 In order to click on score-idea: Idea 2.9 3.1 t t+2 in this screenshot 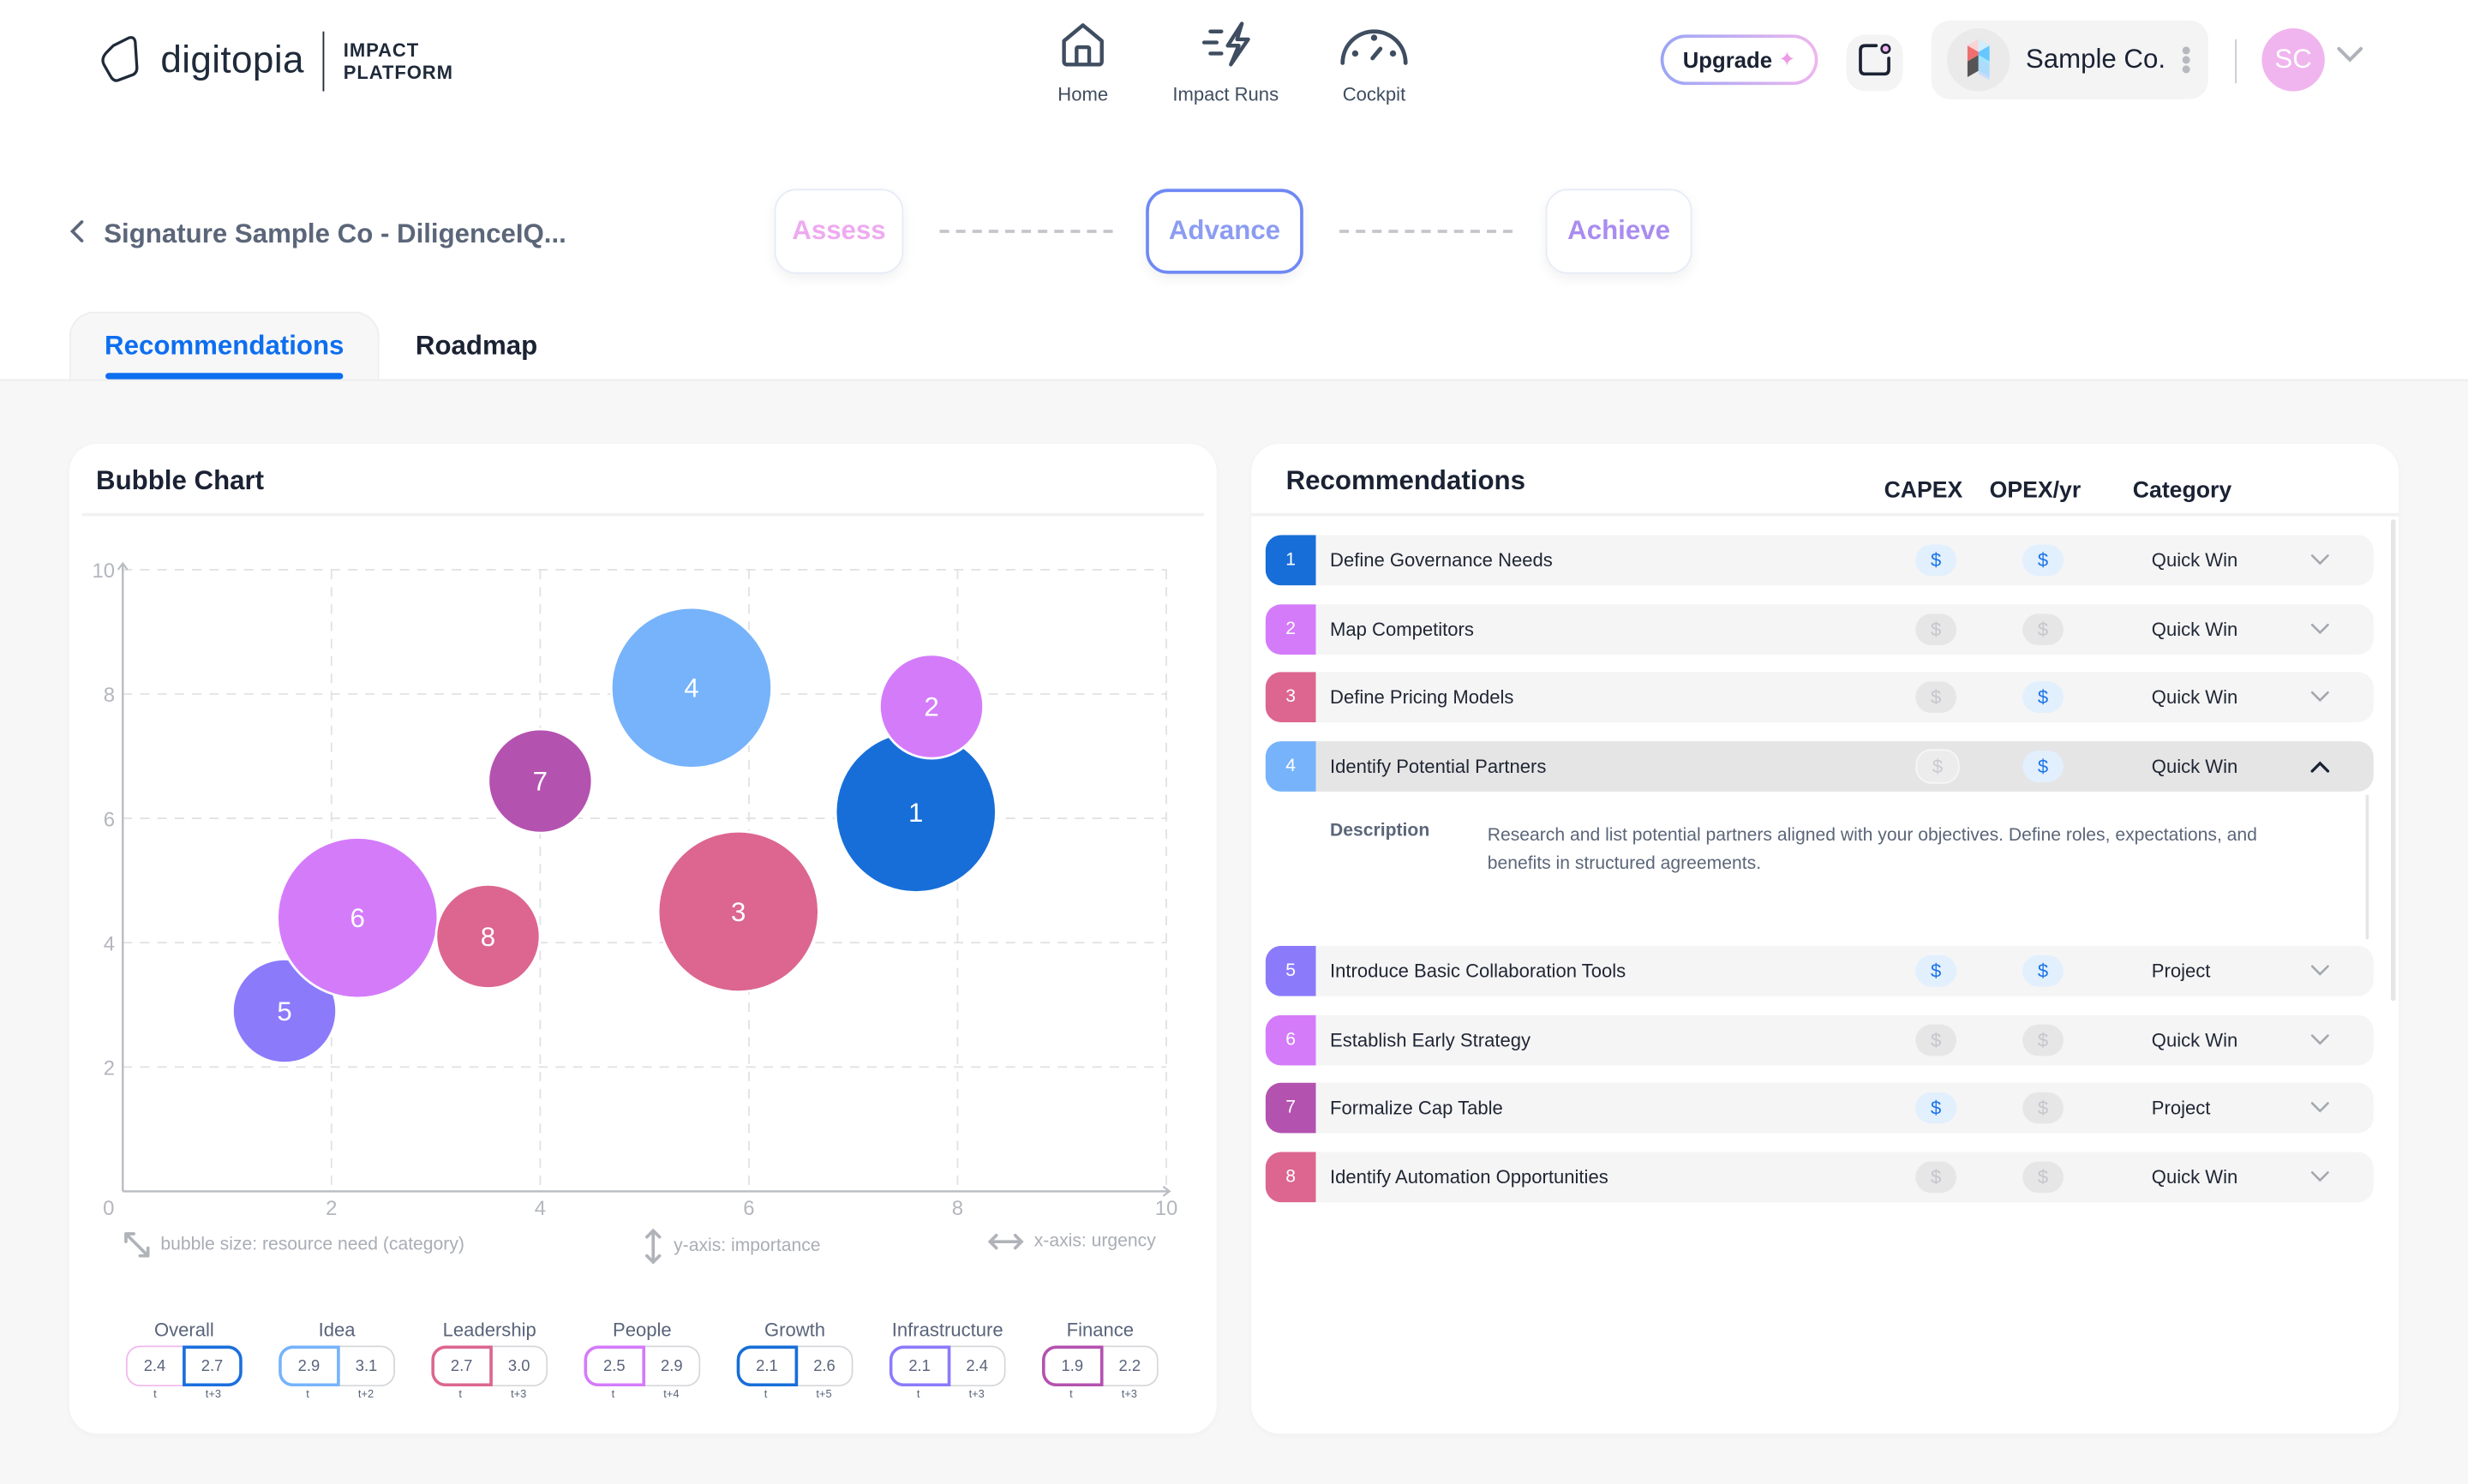, I will do `click(337, 1360)`.